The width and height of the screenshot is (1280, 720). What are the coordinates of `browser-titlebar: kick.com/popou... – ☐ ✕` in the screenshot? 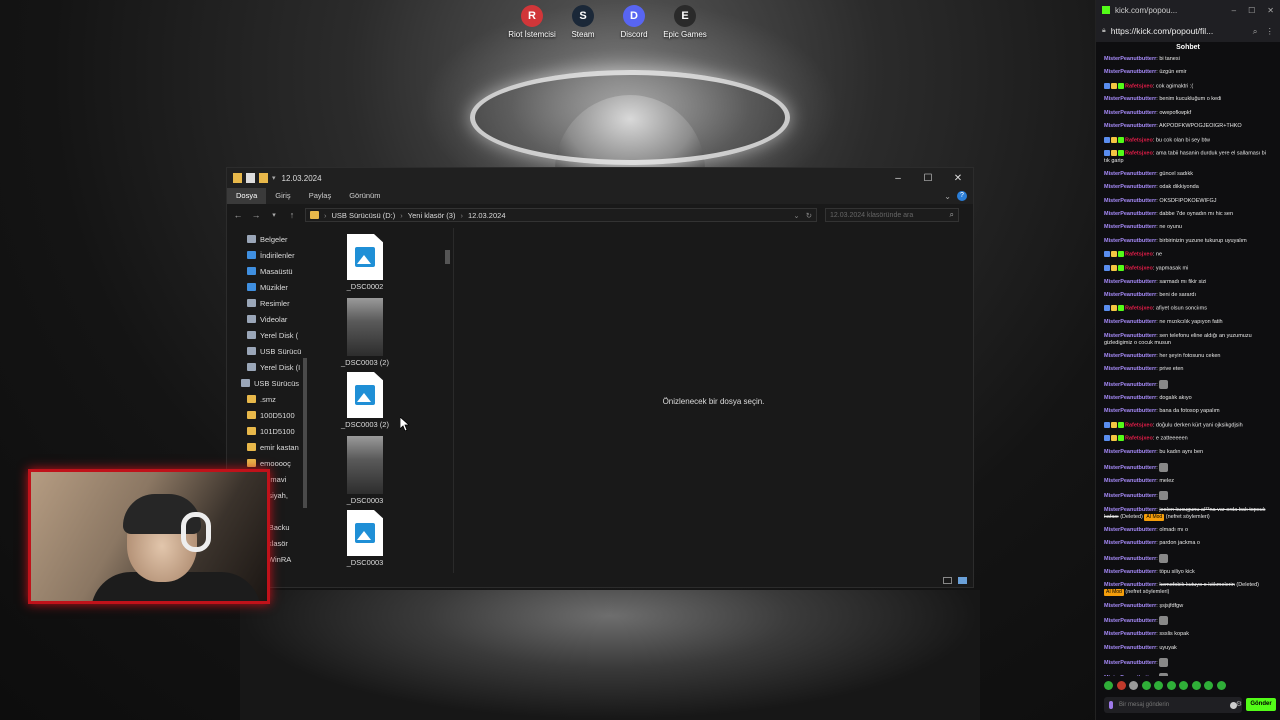 It's located at (1188, 10).